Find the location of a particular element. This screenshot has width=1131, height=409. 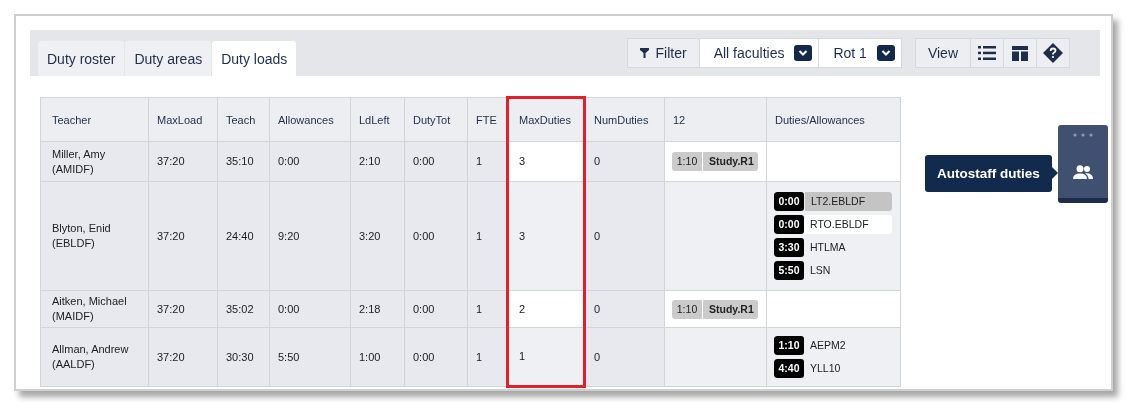

tab: Duty areas is located at coordinates (168, 58).